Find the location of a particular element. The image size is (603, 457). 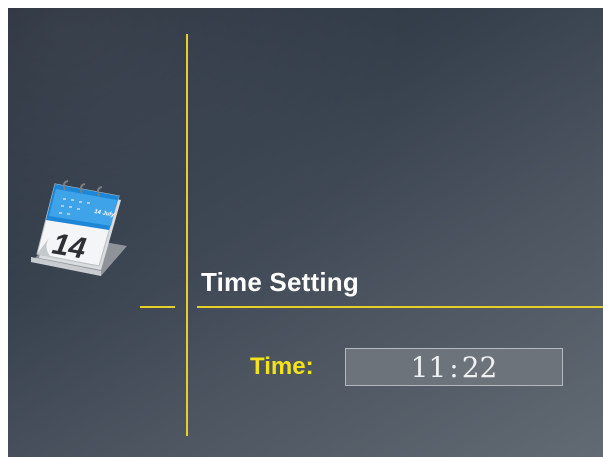

time-input-field: 11 : 22 is located at coordinates (454, 367).